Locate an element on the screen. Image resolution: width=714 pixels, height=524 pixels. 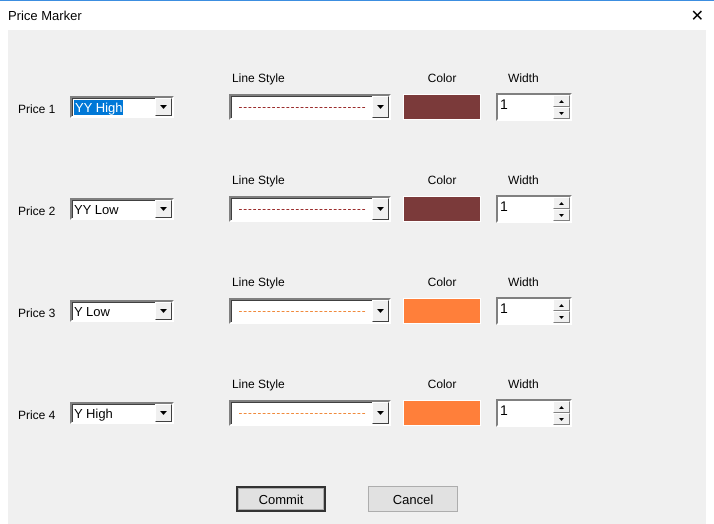
commit-button: Commit is located at coordinates (281, 499).